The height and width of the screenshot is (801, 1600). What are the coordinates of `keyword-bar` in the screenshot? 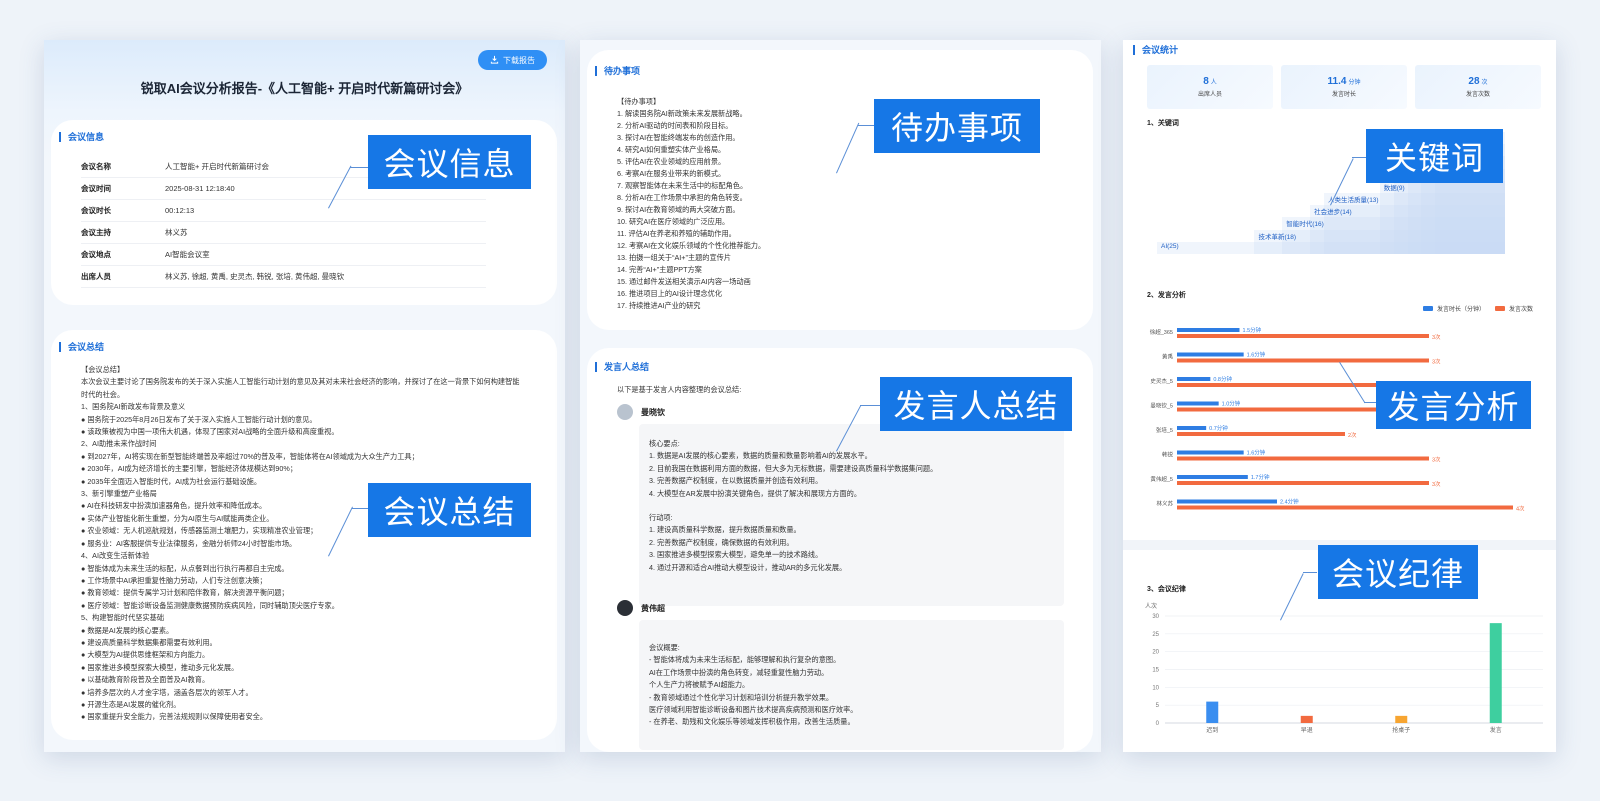 It's located at (1331, 247).